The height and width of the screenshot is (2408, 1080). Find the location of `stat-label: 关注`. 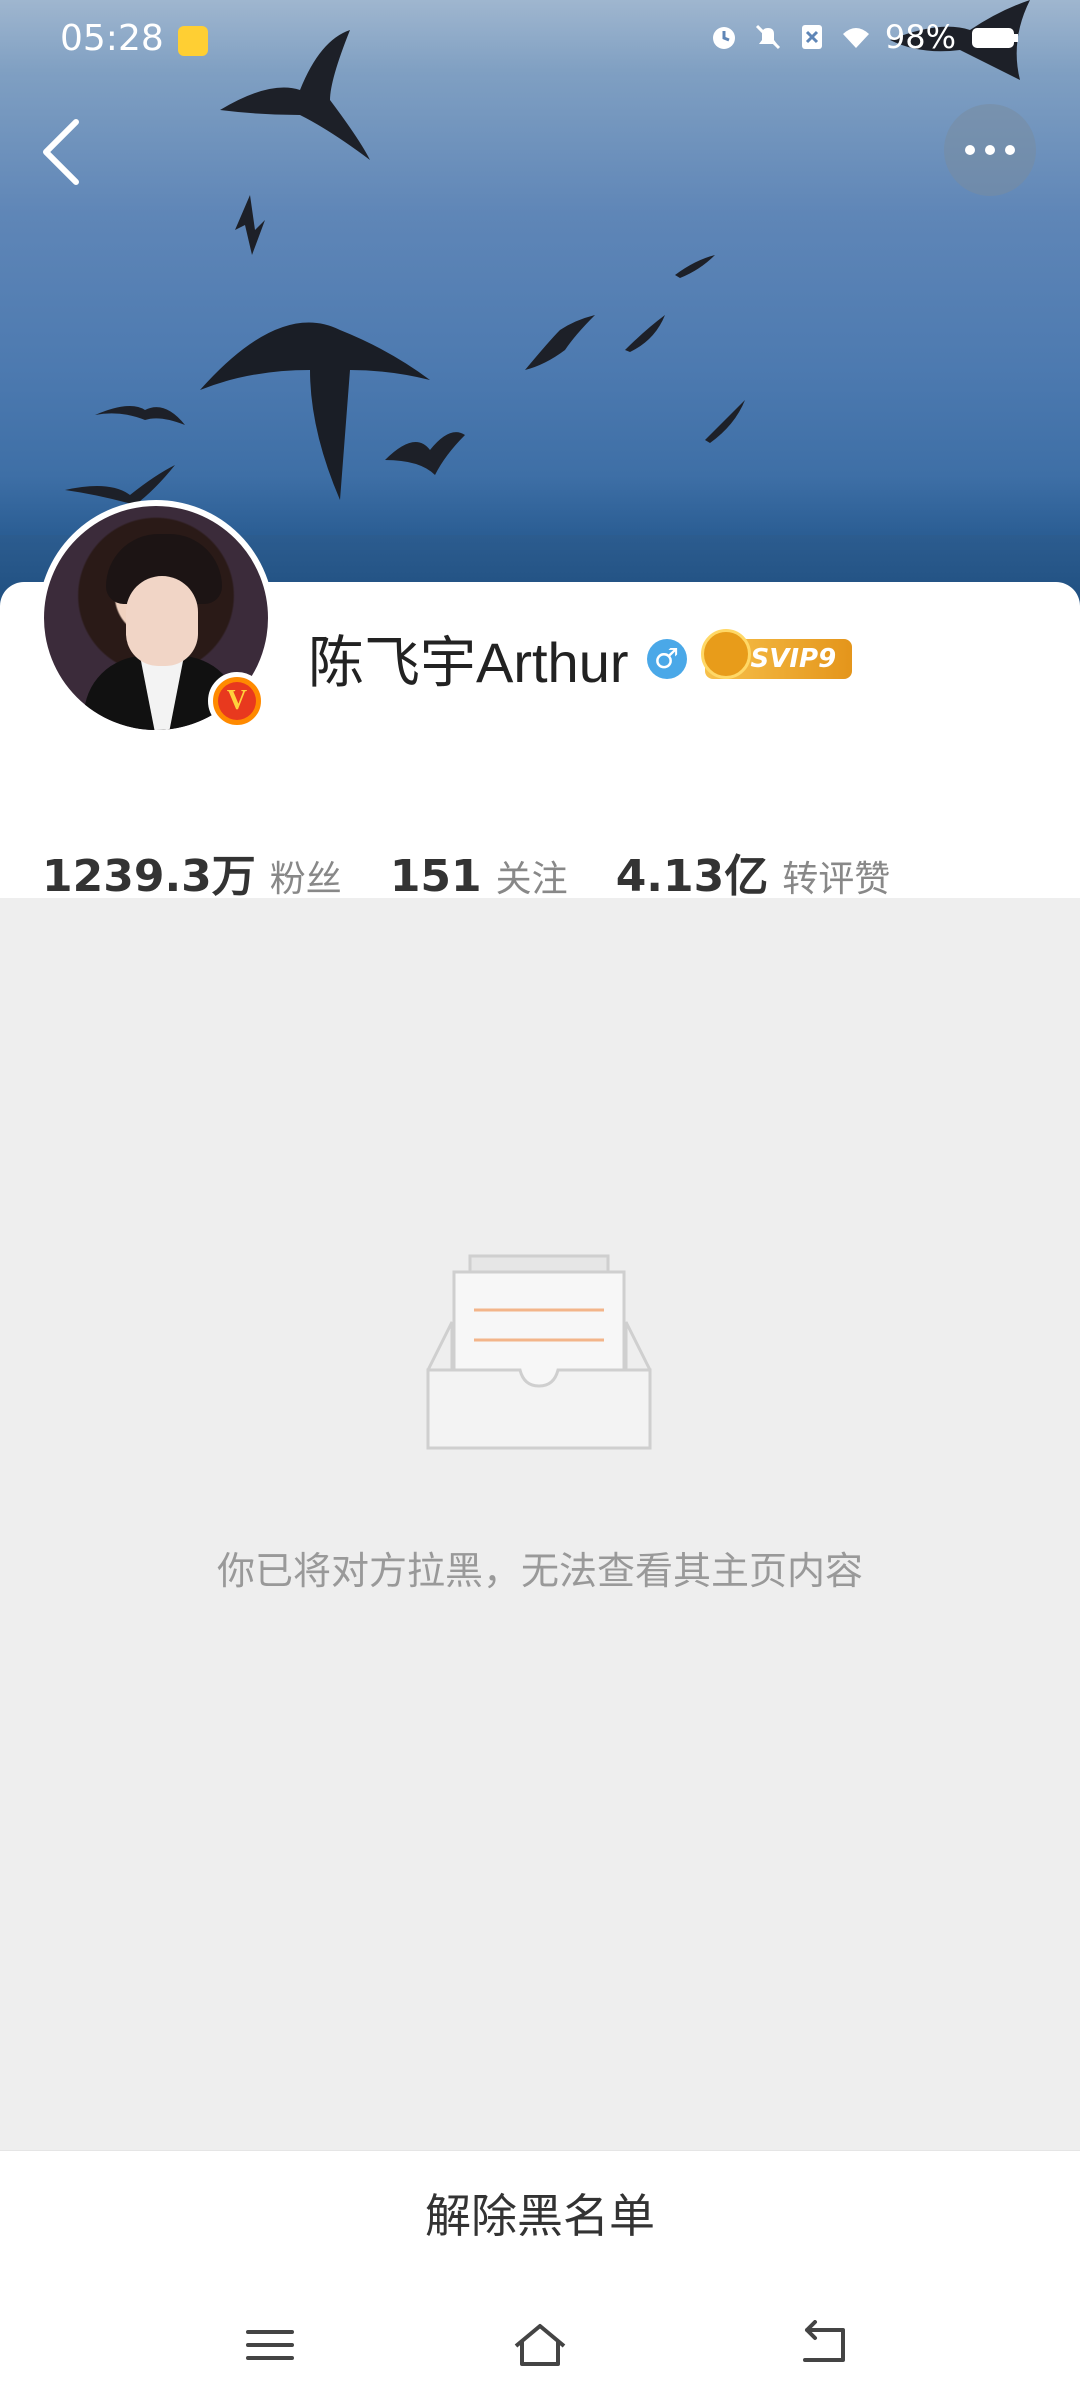

stat-label: 关注 is located at coordinates (531, 879).